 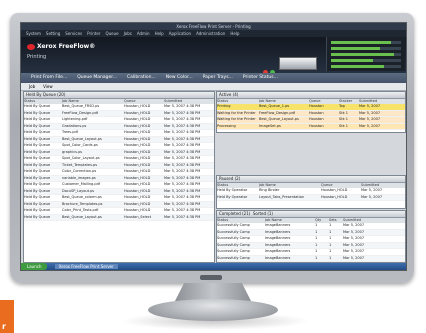 What do you see at coordinates (33, 33) in the screenshot?
I see `menu-item: System` at bounding box center [33, 33].